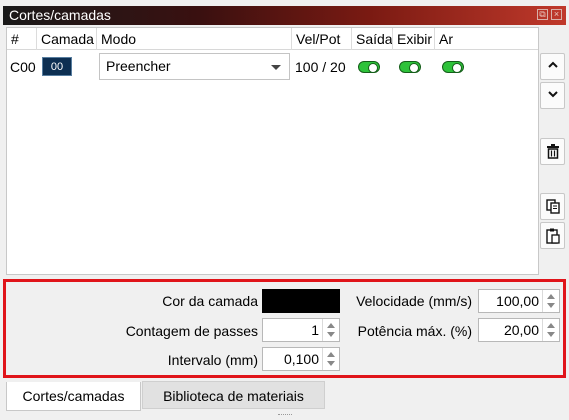  What do you see at coordinates (194, 66) in the screenshot?
I see `mode-select: Preencher` at bounding box center [194, 66].